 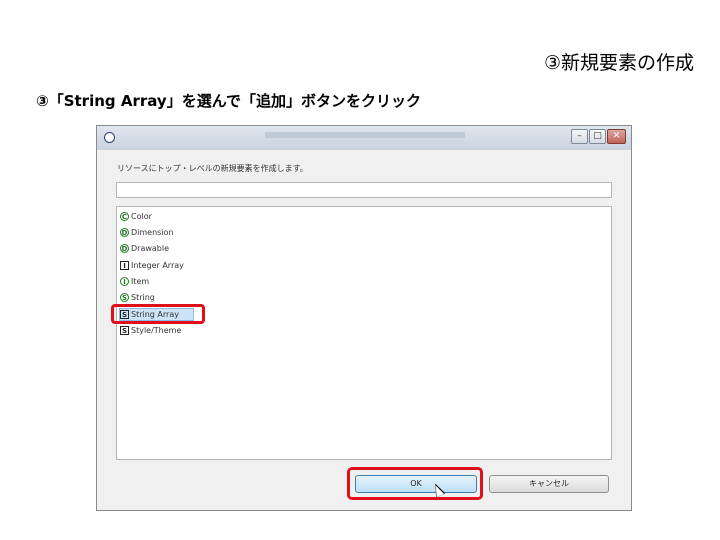 What do you see at coordinates (212, 168) in the screenshot?
I see `dialog-prompt: リソースにトップ・レベルの新規要素を作成します。` at bounding box center [212, 168].